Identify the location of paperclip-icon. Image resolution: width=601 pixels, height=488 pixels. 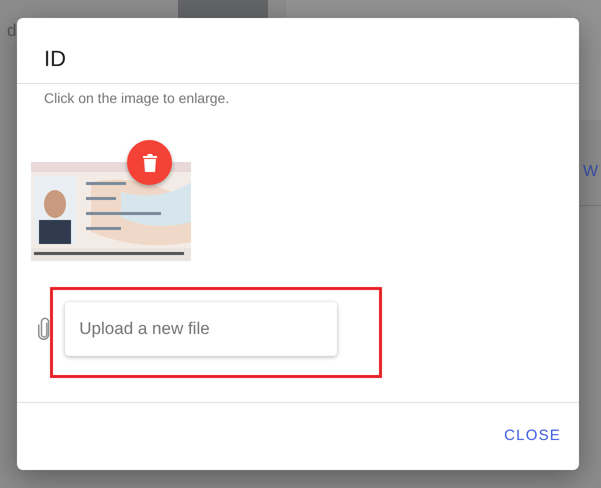
(44, 329).